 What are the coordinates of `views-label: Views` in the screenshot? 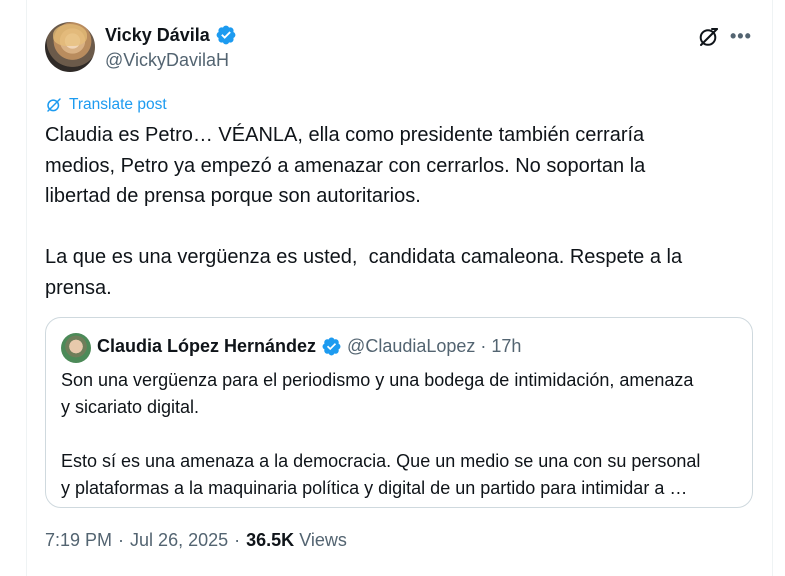 It's located at (323, 540).